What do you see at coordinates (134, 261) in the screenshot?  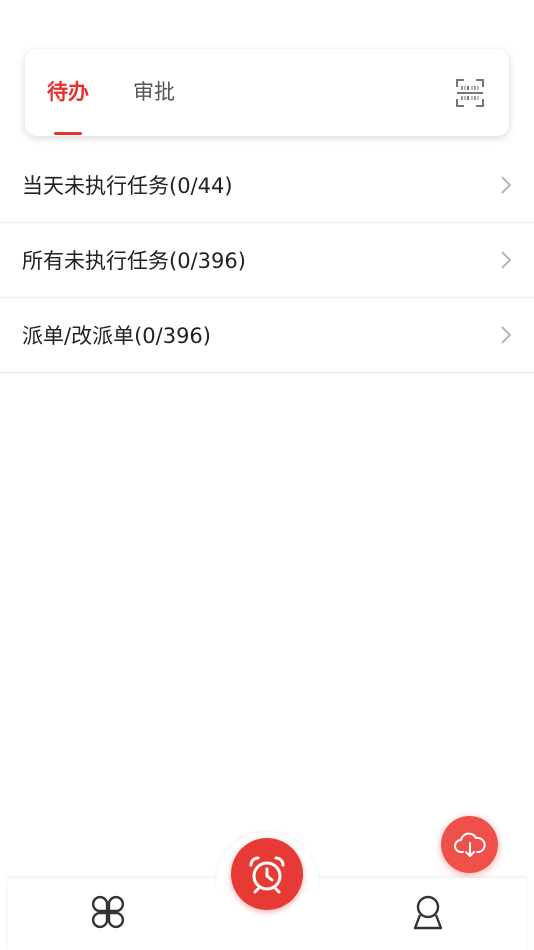 I see `list-item-label: 所有未执行任务(0/396)` at bounding box center [134, 261].